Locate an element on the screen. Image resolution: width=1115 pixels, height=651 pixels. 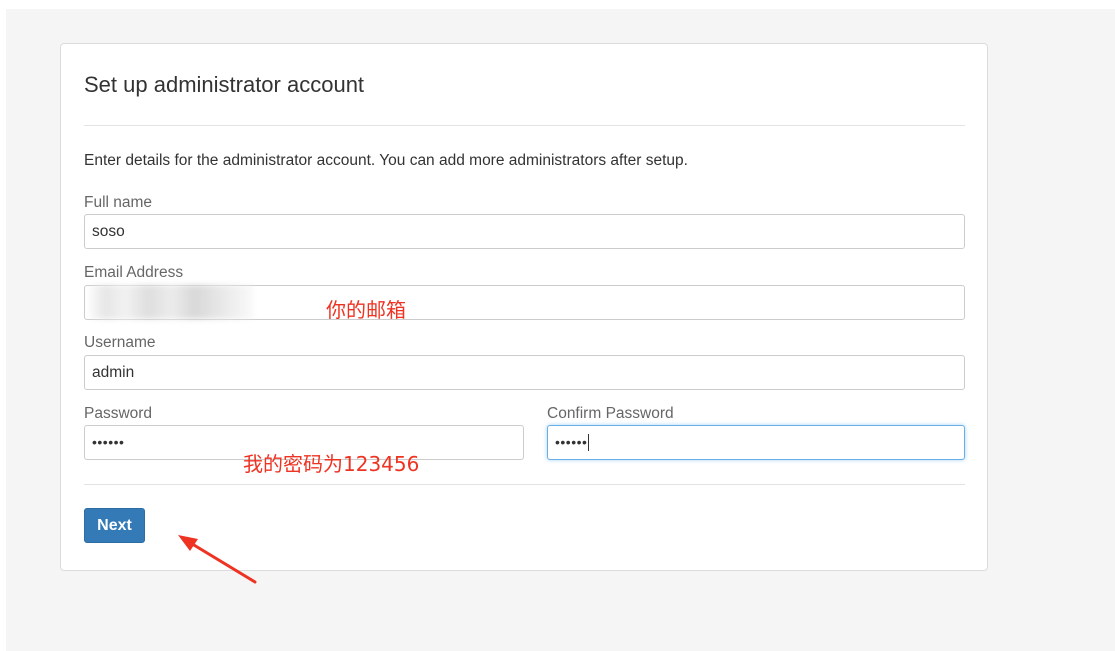
confirm-password-field: •••••• is located at coordinates (756, 442).